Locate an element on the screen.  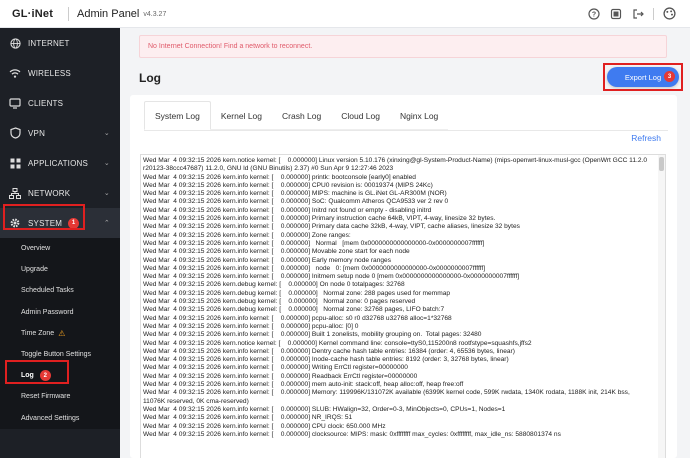
tab-kernel-log: Kernel Log is located at coordinates (241, 115).